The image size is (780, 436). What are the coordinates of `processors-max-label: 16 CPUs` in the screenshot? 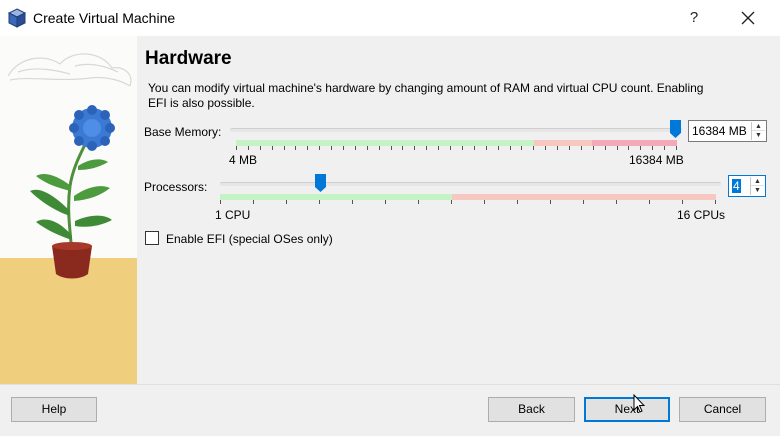 It's located at (701, 215).